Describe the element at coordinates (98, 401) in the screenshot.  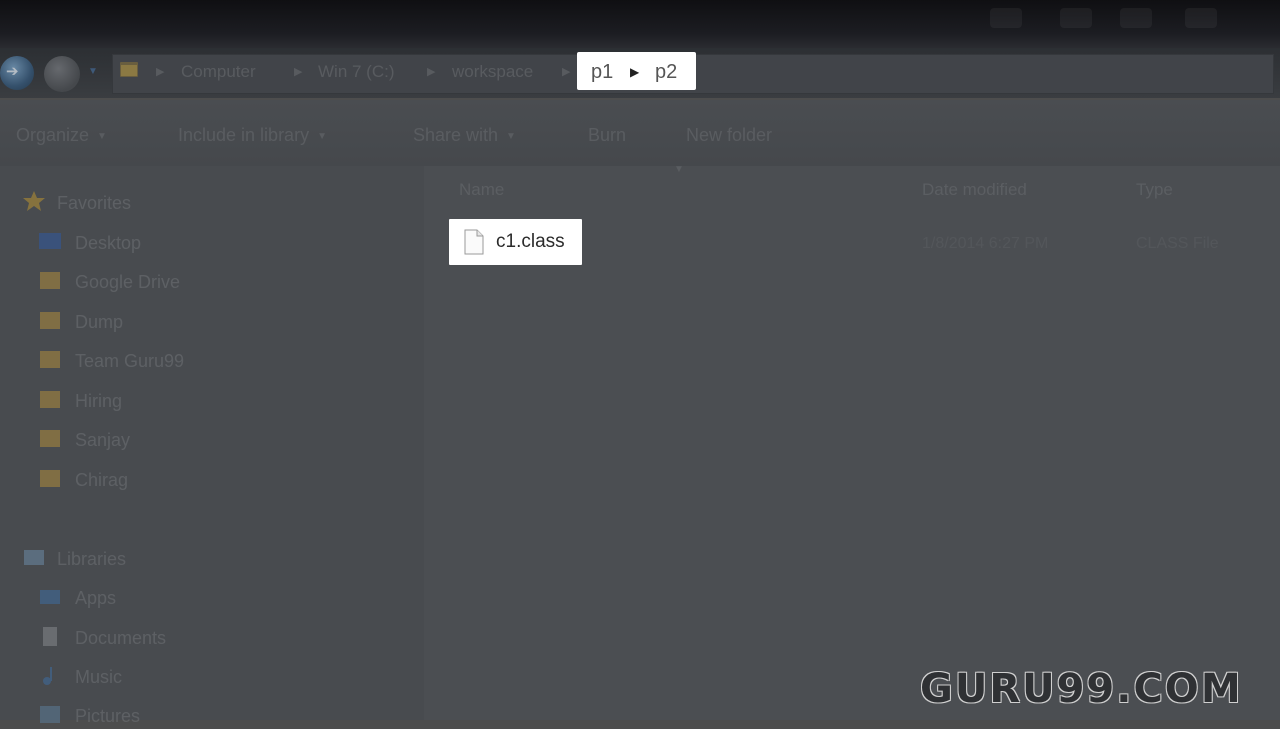
I see `nav-item-hiring: Hiring` at that location.